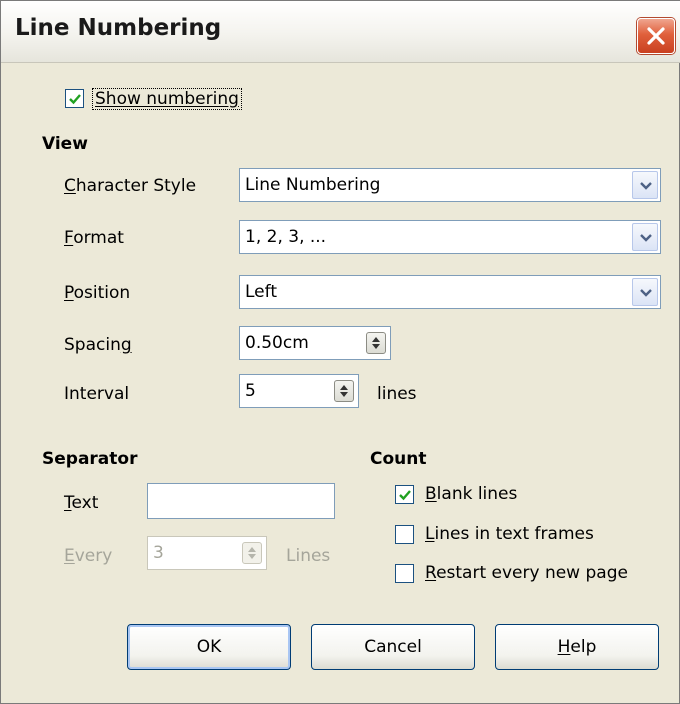 The width and height of the screenshot is (680, 704). What do you see at coordinates (404, 534) in the screenshot?
I see `lines-in-text-frames-checkbox` at bounding box center [404, 534].